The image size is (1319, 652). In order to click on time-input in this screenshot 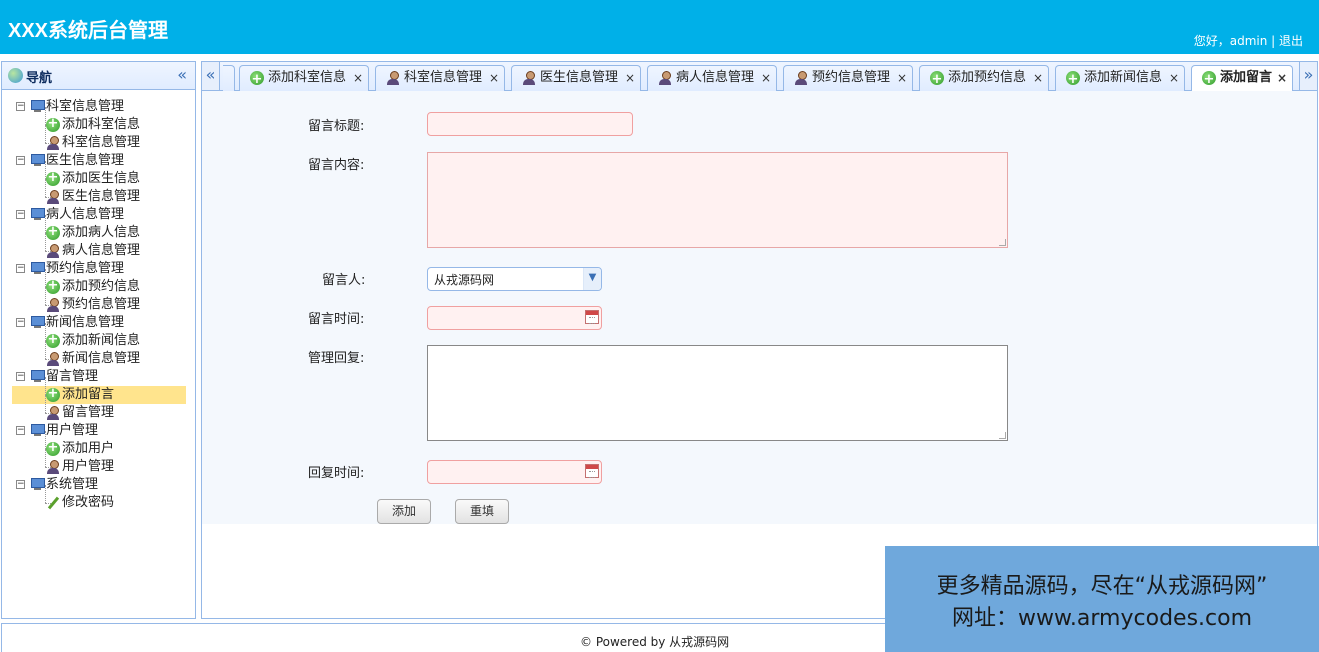, I will do `click(514, 318)`.